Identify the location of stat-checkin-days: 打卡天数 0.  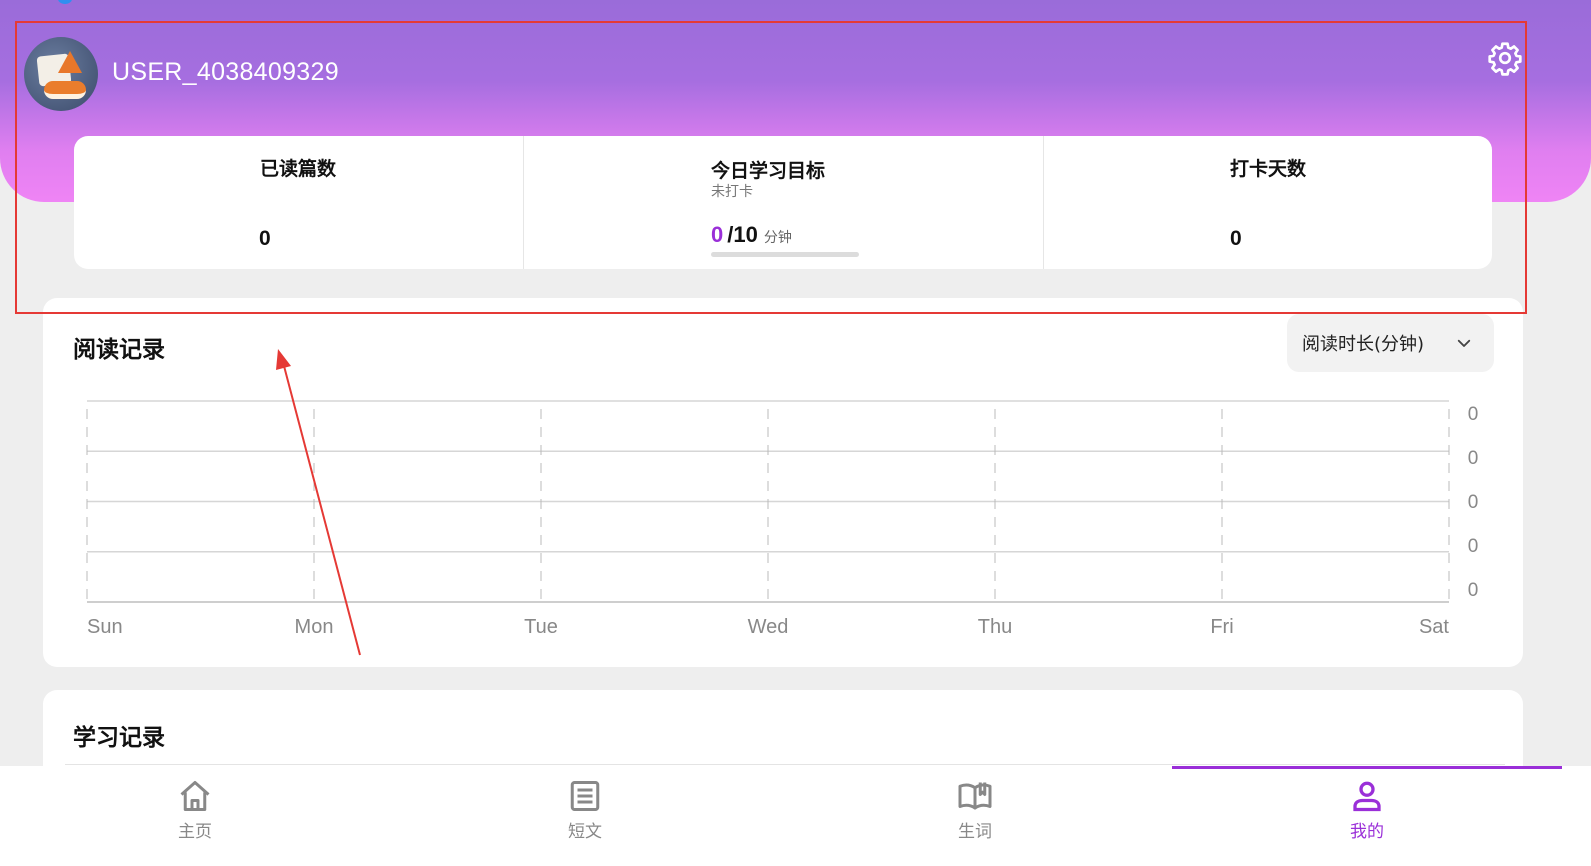
(1267, 202).